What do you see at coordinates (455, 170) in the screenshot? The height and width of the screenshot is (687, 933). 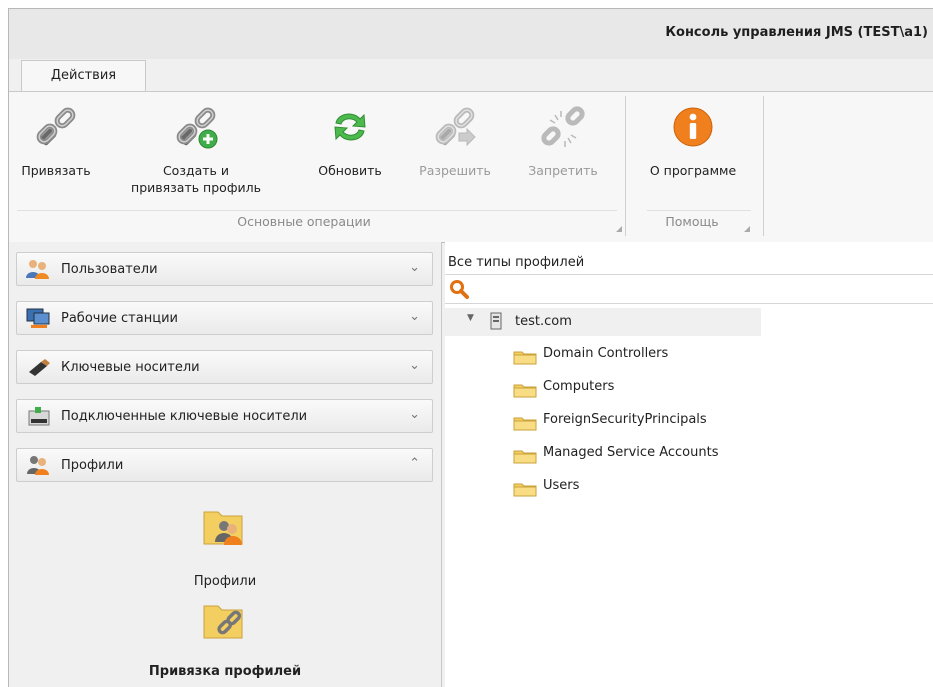 I see `allow-button-label: Разрешить` at bounding box center [455, 170].